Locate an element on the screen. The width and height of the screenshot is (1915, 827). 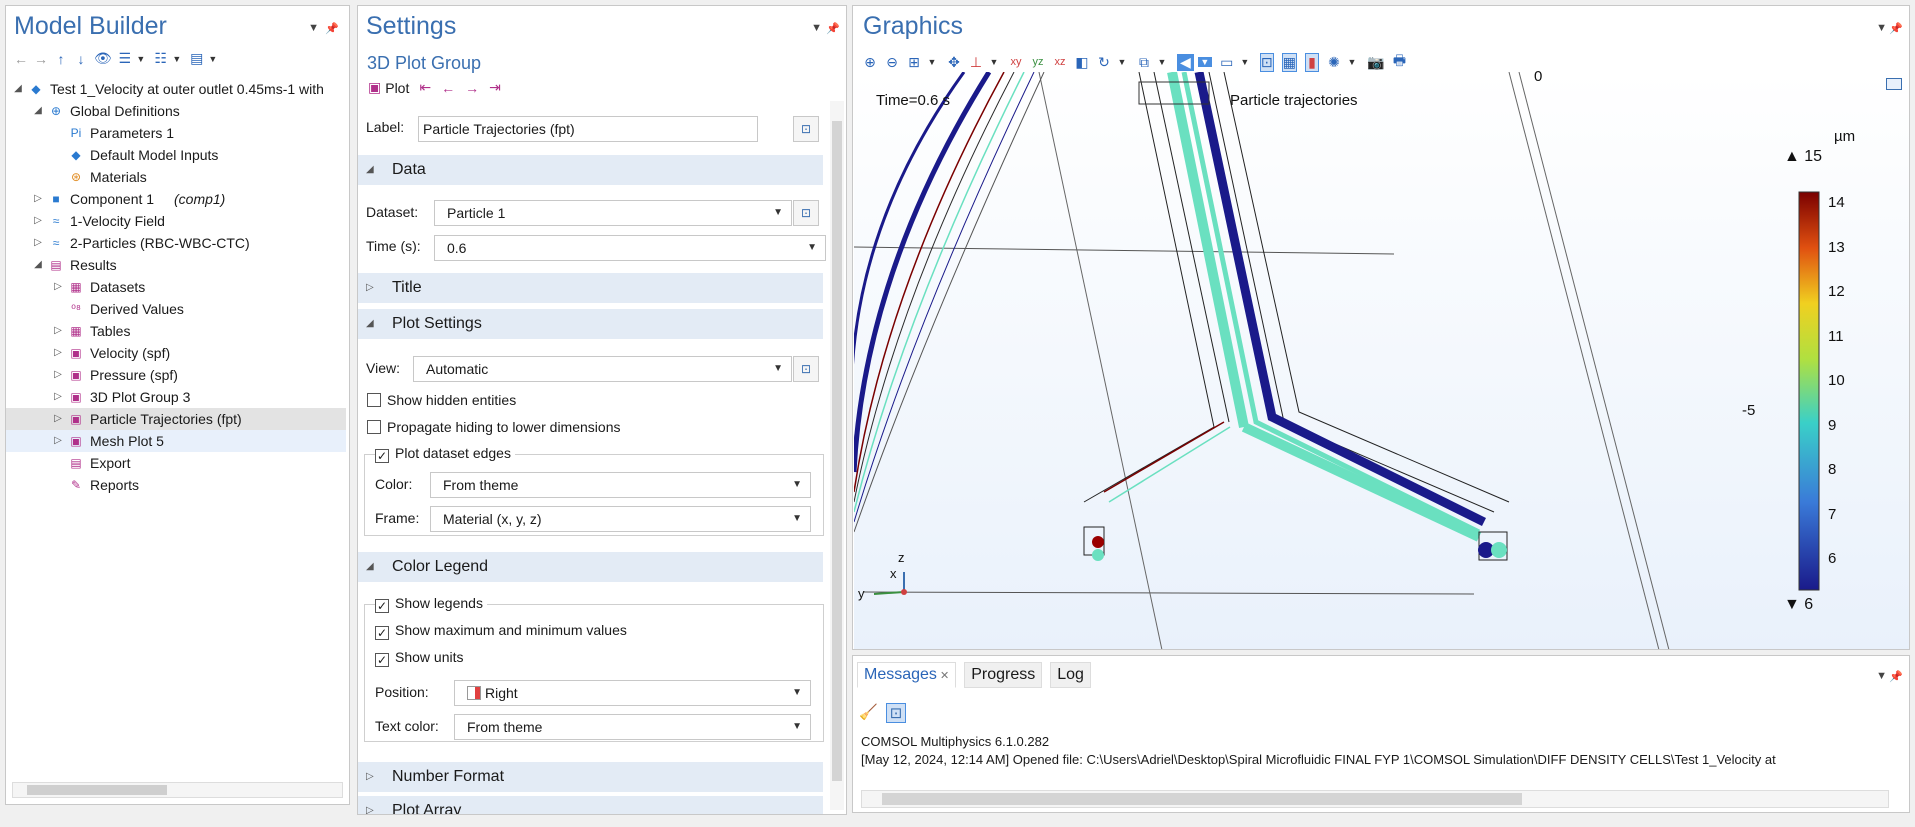
tree-item: ▷ ▣ Mesh Plot 5 is located at coordinates (176, 441).